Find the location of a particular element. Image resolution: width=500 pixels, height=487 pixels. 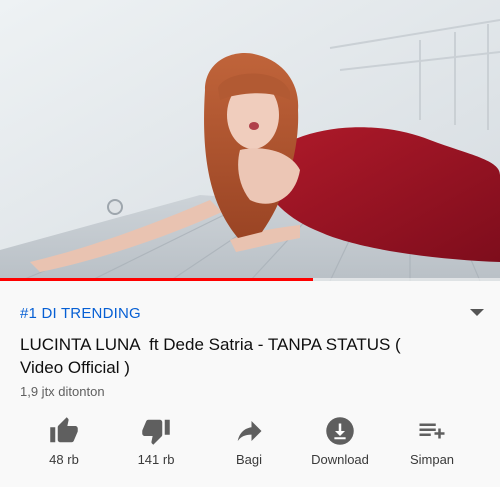

save-button: Simpan is located at coordinates (432, 444).